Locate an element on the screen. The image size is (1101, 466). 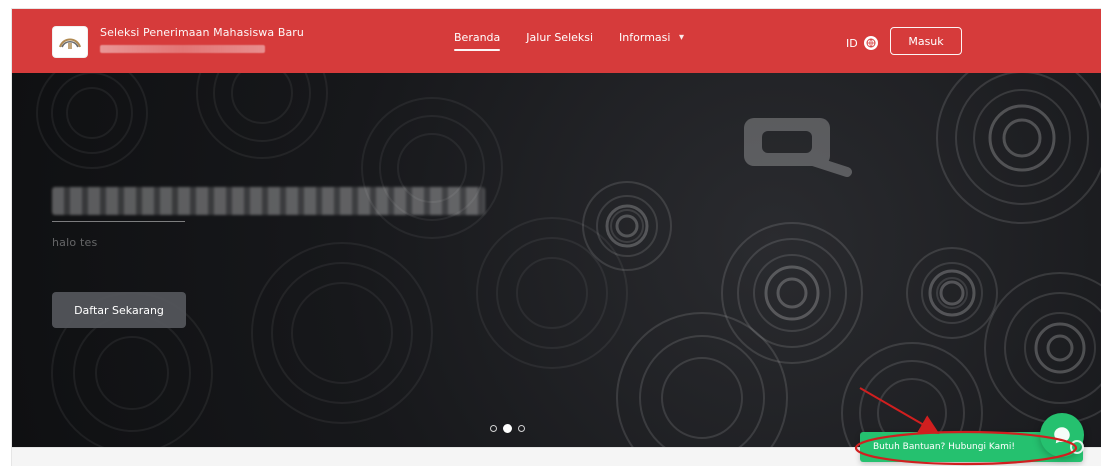
register-now-button: Daftar Sekarang is located at coordinates (119, 310).